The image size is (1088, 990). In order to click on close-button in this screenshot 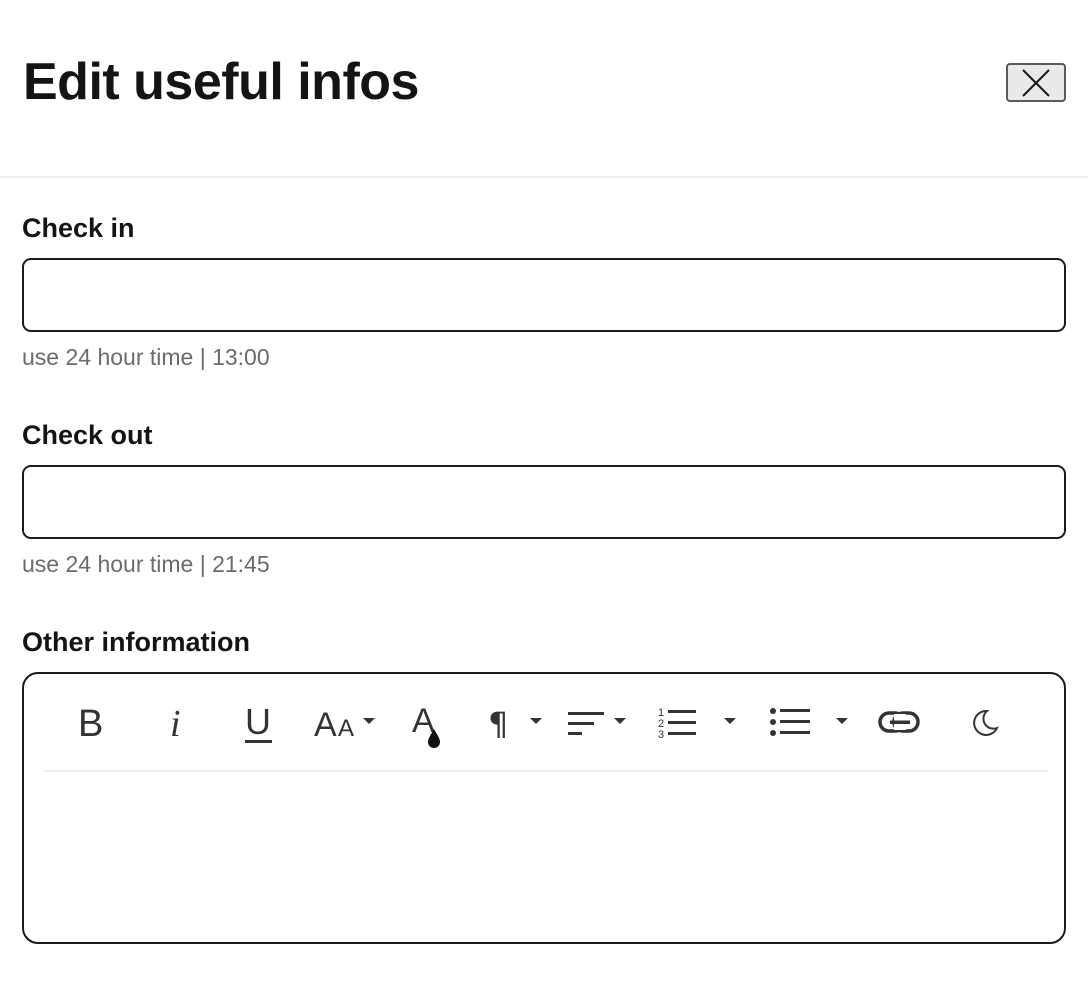, I will do `click(1036, 82)`.